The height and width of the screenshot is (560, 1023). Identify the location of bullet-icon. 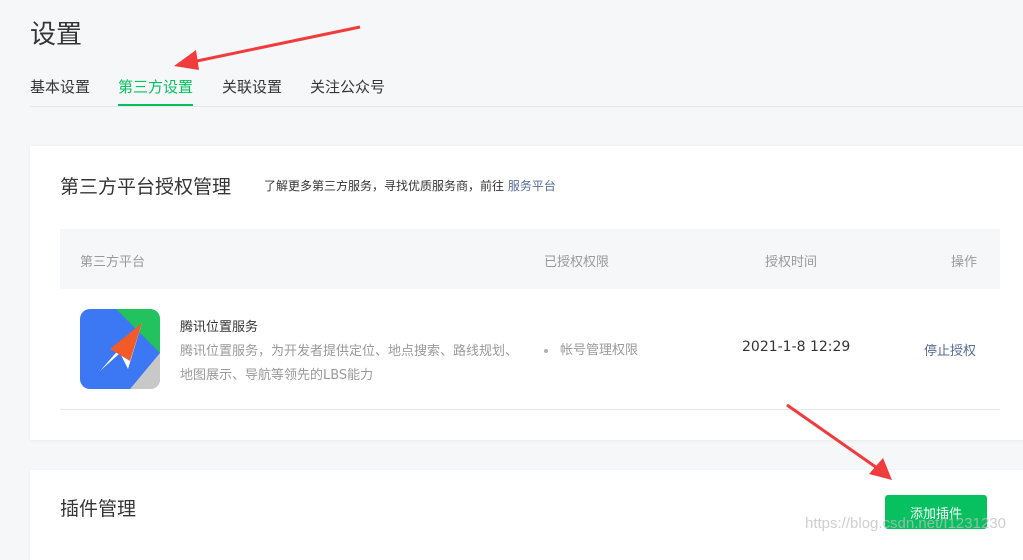
(546, 350).